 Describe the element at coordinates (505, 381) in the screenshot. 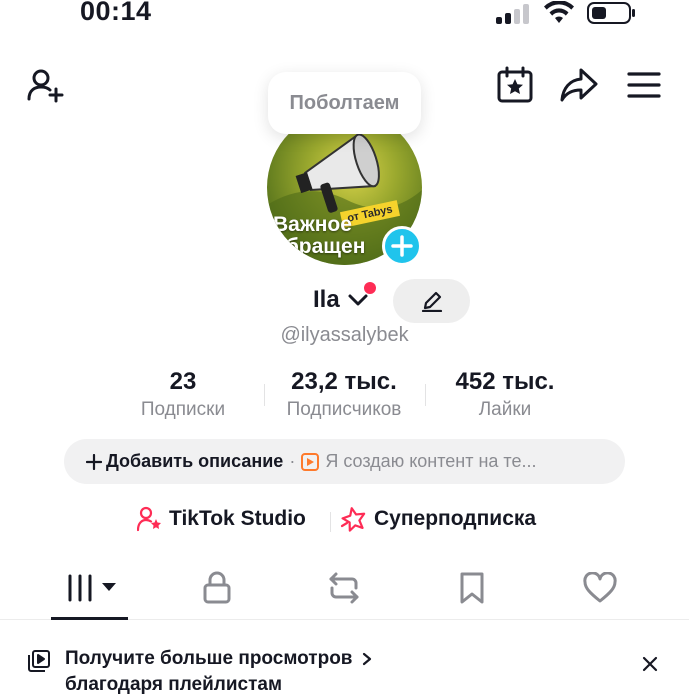

I see `stat-value: 452 тыс.` at that location.